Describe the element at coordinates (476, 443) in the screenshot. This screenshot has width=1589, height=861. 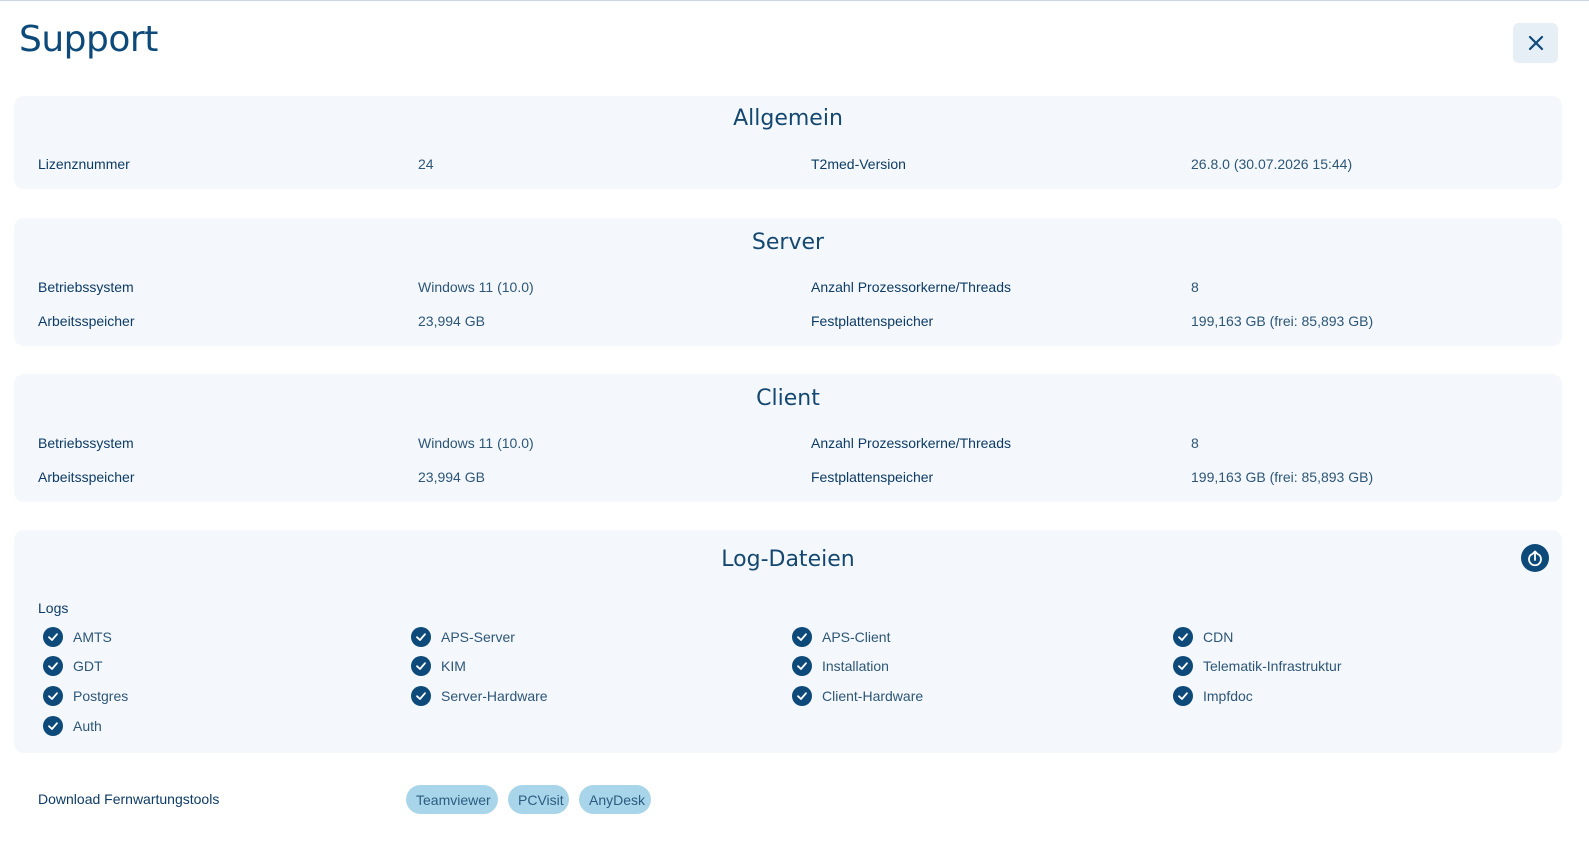
I see `client-os-value: Windows 11 (10.0)` at that location.